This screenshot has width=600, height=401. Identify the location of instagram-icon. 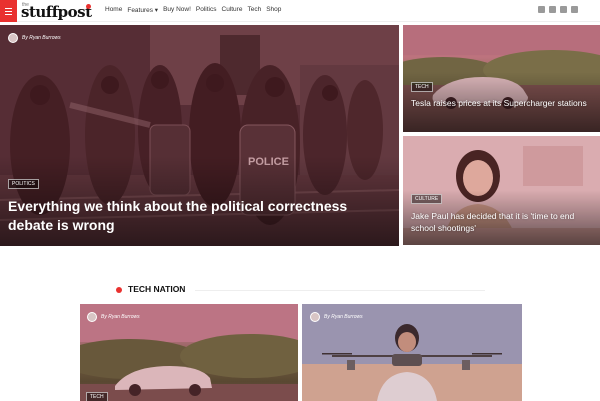
(574, 9).